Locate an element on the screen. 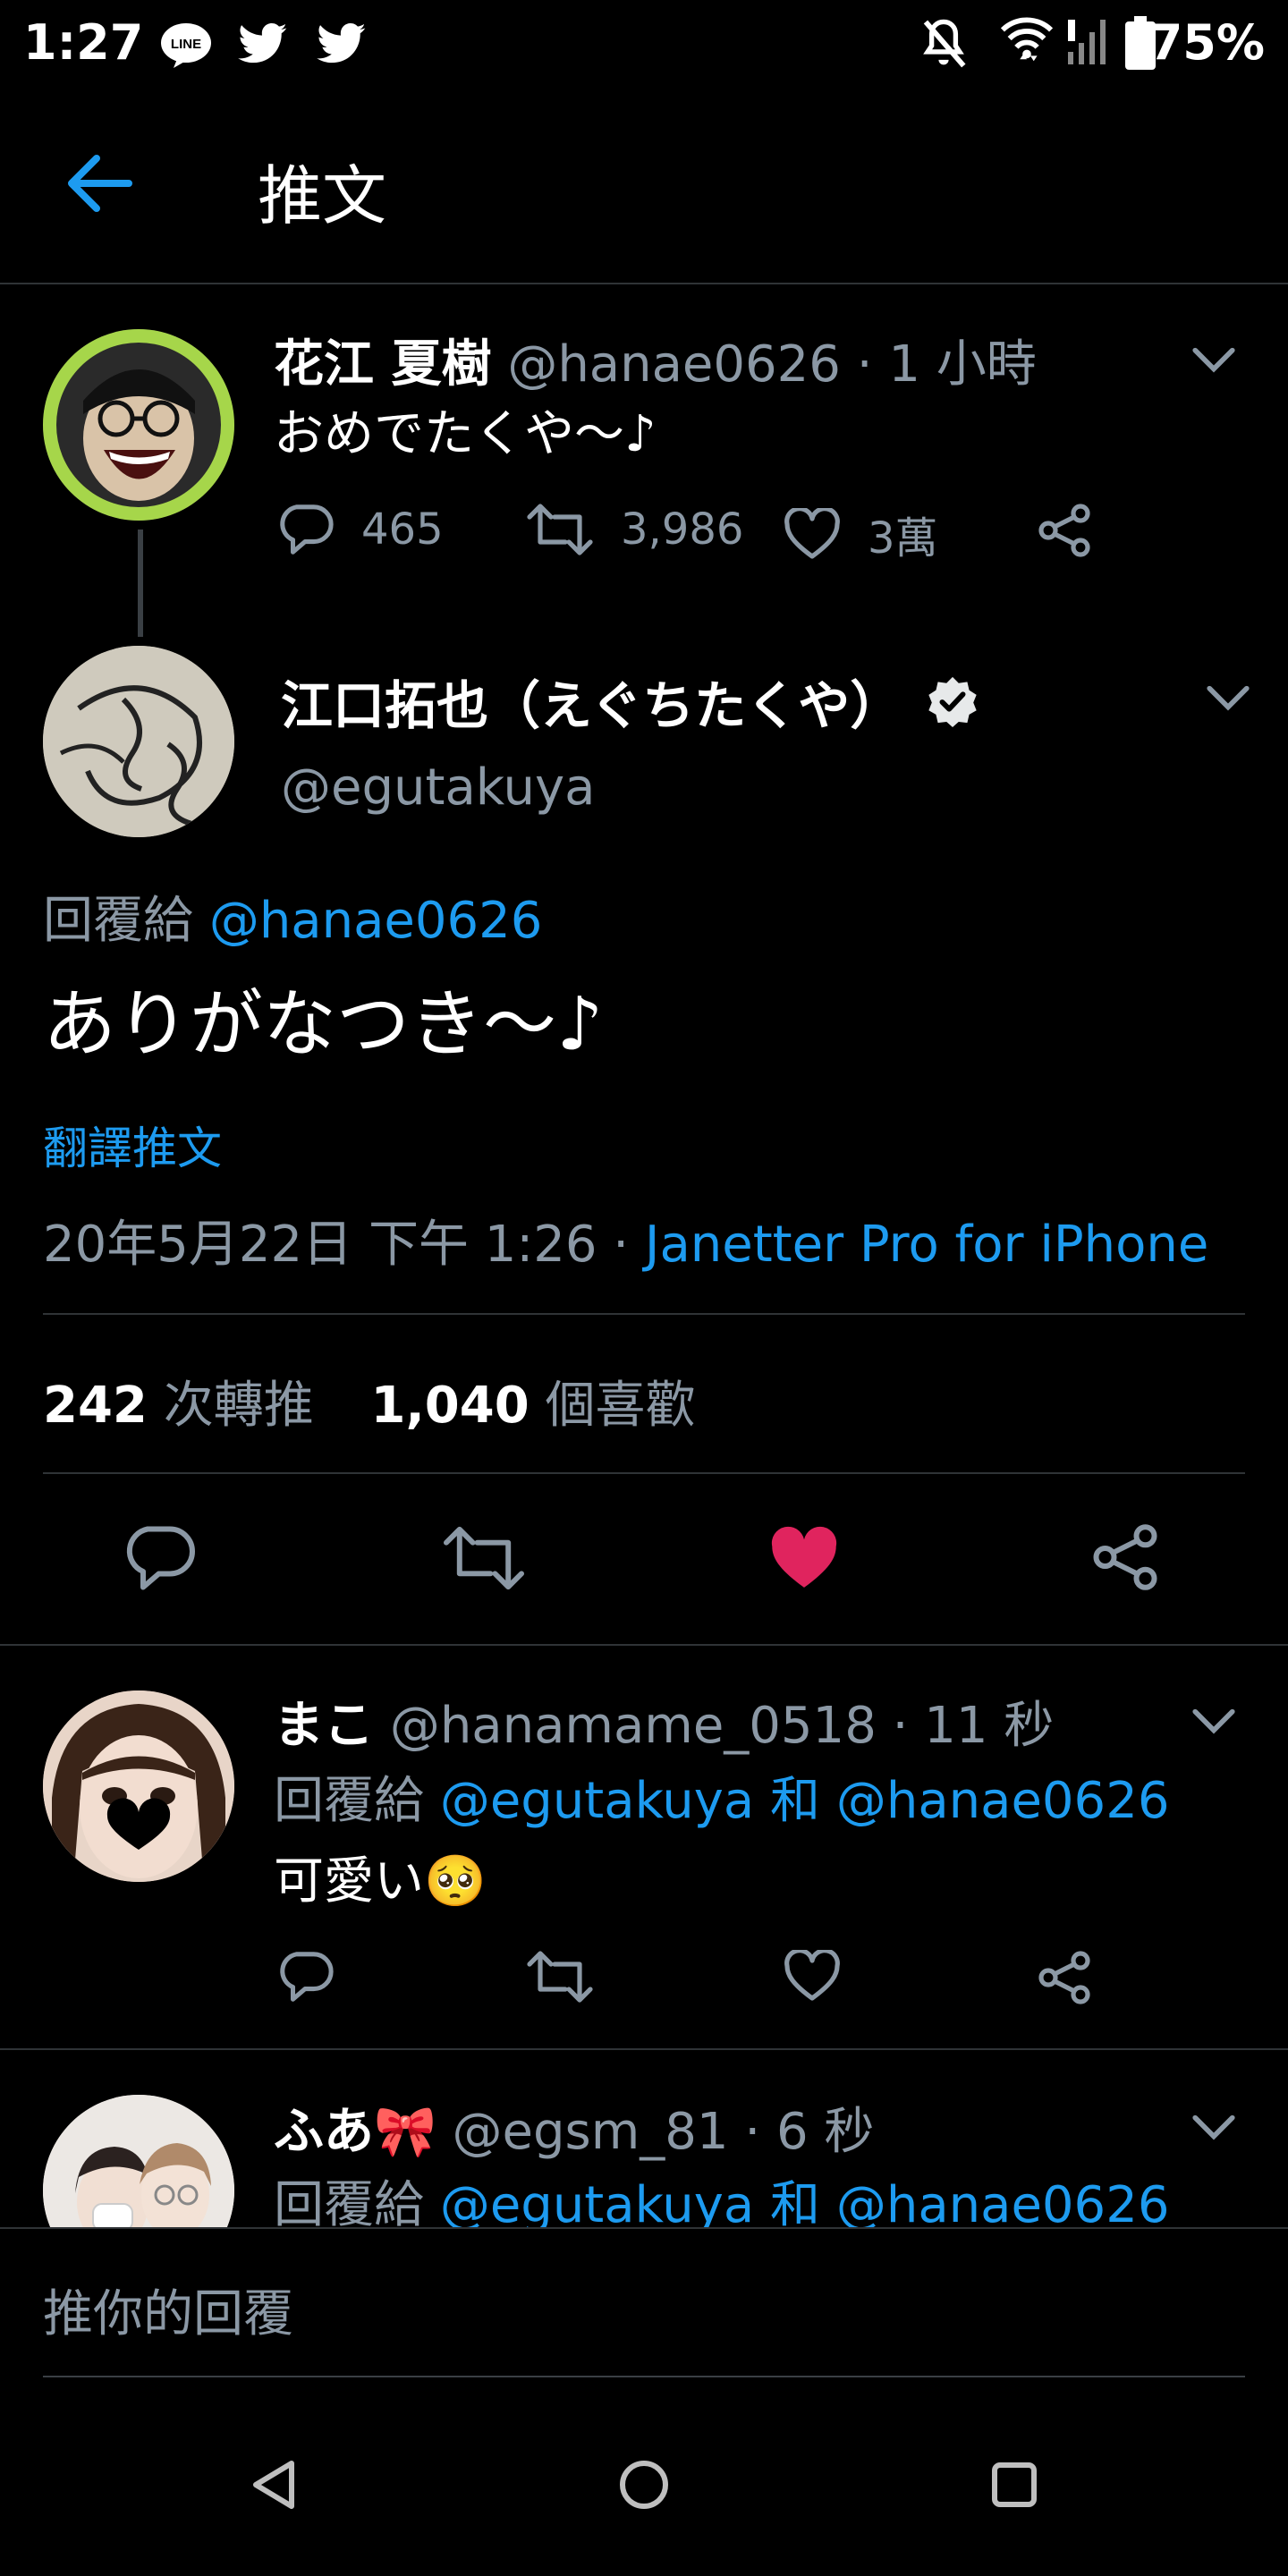 The width and height of the screenshot is (1288, 2576). status-bar: 1:27 LINE 75% is located at coordinates (644, 44).